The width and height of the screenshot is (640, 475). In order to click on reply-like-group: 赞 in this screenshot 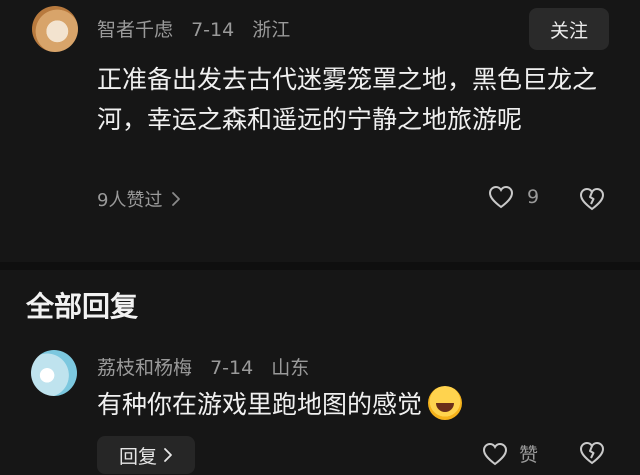, I will do `click(509, 453)`.